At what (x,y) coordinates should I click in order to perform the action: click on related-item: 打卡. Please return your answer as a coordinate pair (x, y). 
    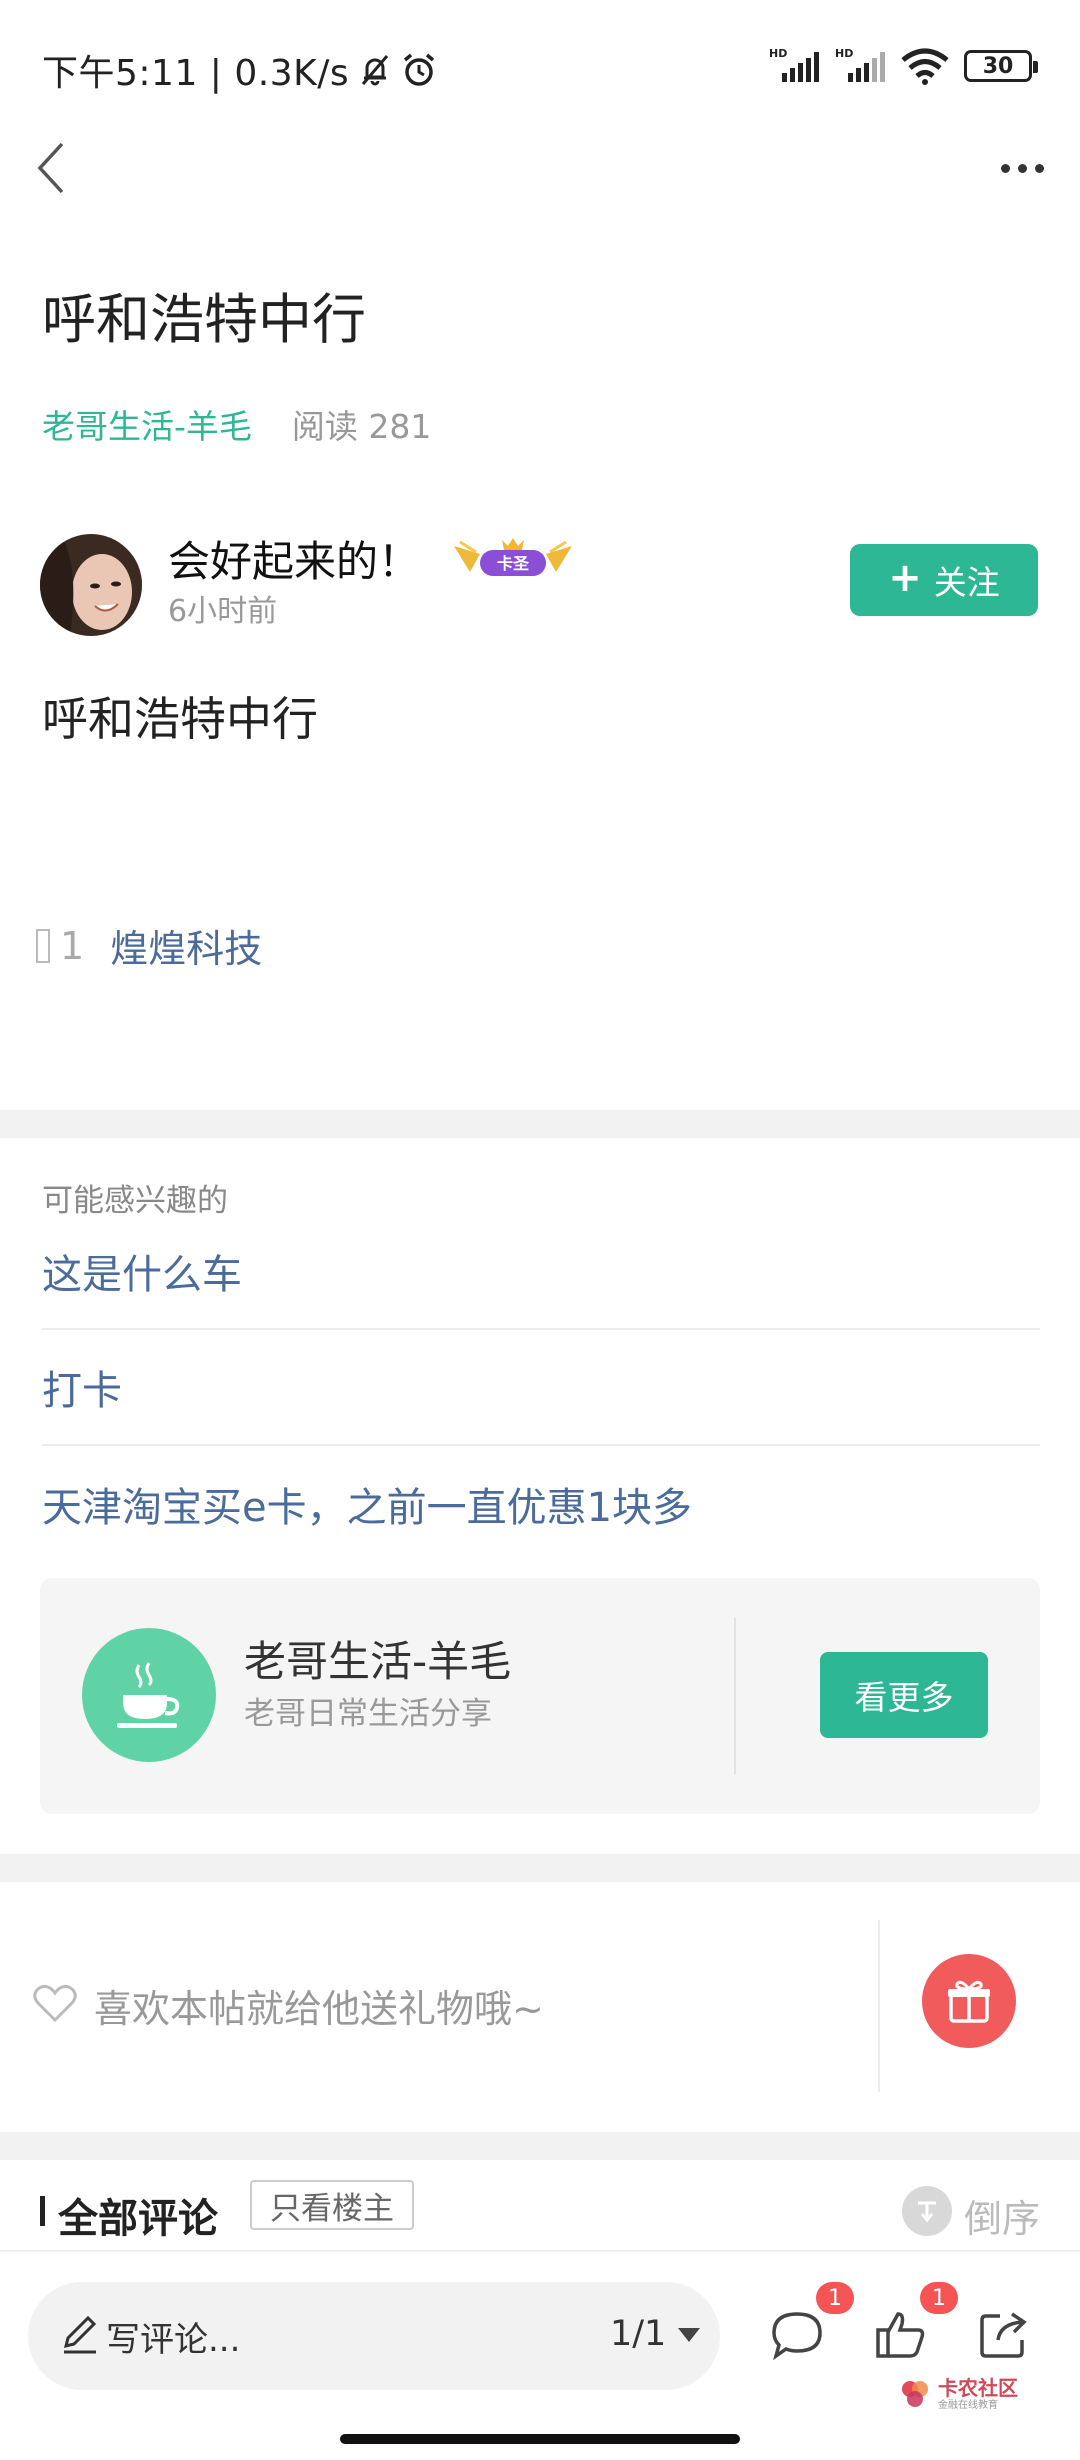
    Looking at the image, I should click on (541, 1388).